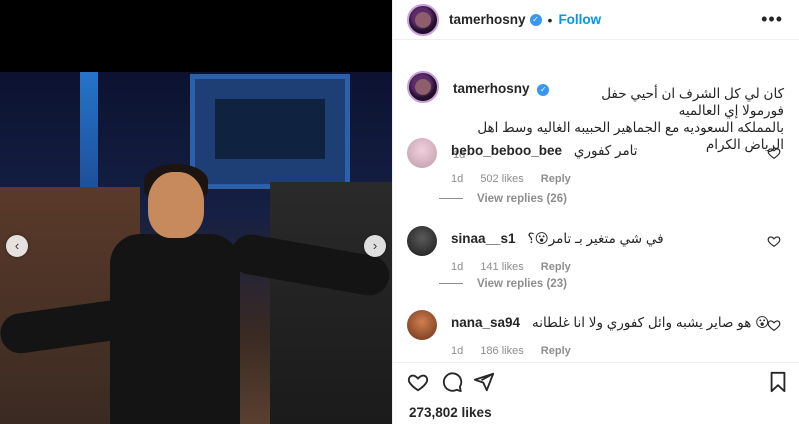  I want to click on comment-text: هو صاير يشبه وائل كفوري ولا انا غلطانه 😮, so click(650, 322).